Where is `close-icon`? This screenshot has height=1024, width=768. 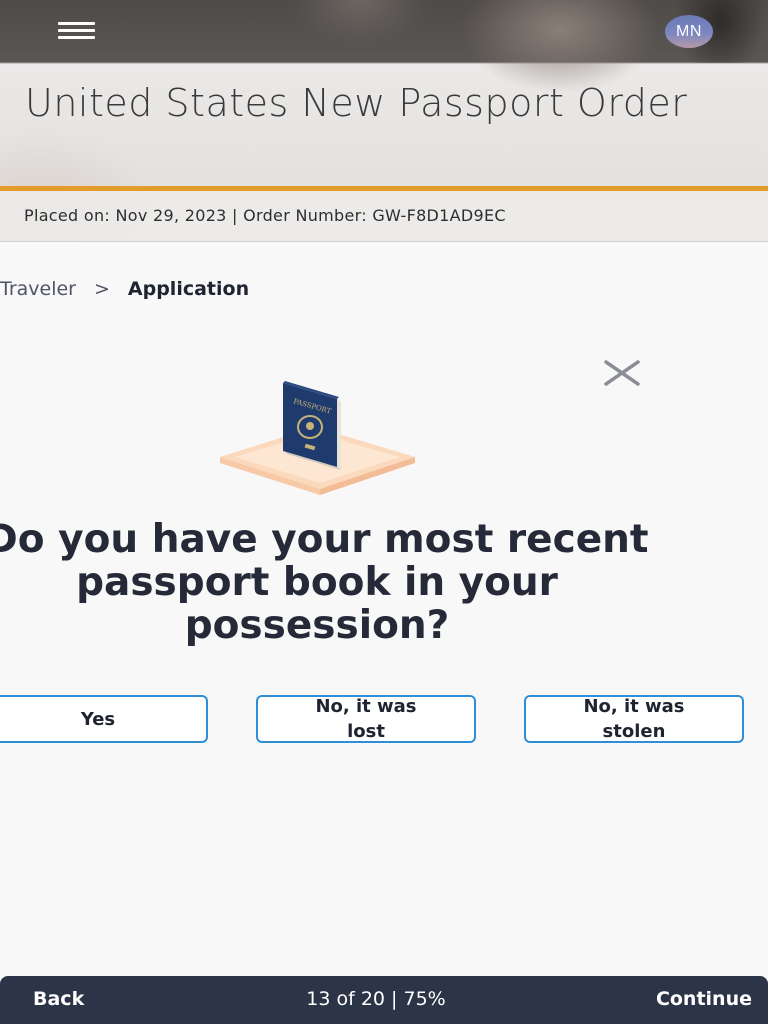 close-icon is located at coordinates (622, 373).